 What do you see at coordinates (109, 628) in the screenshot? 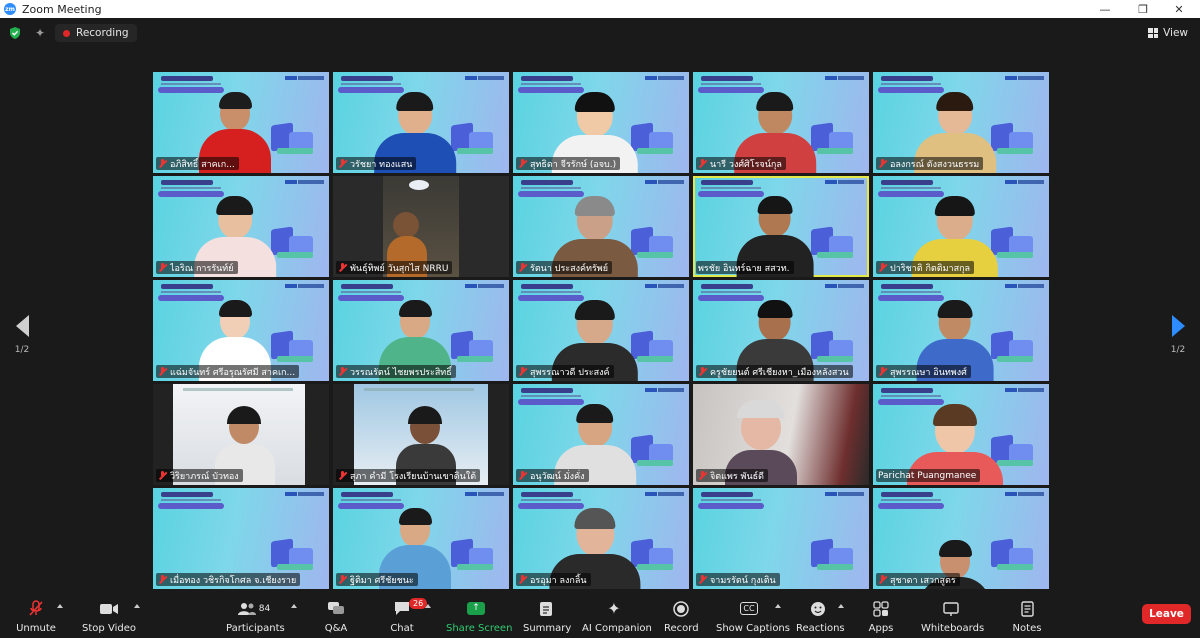
I see `stop-video-label: Stop Video` at bounding box center [109, 628].